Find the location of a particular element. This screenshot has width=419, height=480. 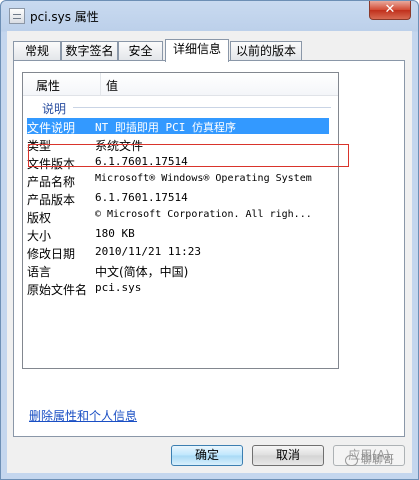

detail-row: 产品版本 6.1.7601.17514 is located at coordinates (180, 198).